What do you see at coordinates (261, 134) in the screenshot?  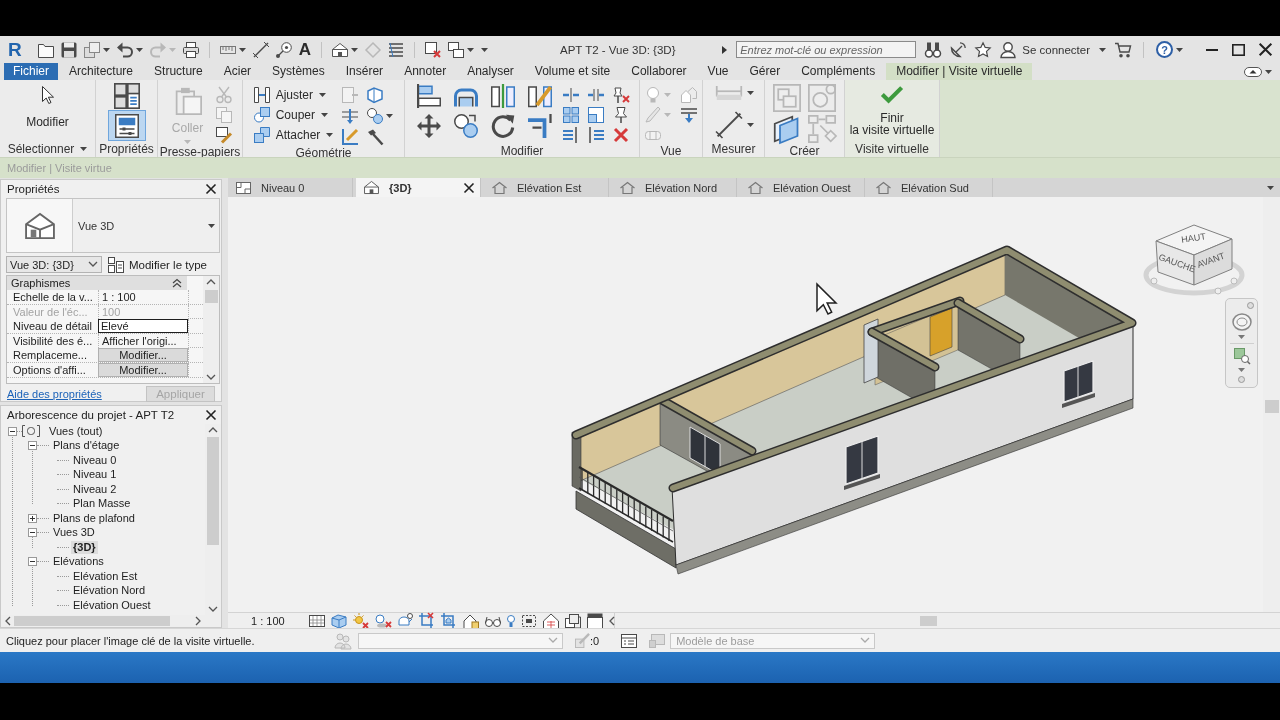 I see `joined-shapes-icon` at bounding box center [261, 134].